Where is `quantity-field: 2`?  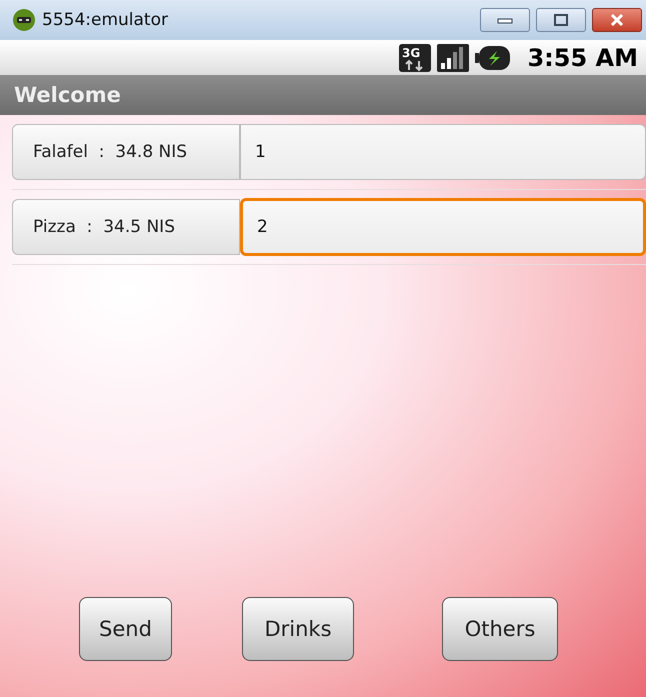 quantity-field: 2 is located at coordinates (443, 227).